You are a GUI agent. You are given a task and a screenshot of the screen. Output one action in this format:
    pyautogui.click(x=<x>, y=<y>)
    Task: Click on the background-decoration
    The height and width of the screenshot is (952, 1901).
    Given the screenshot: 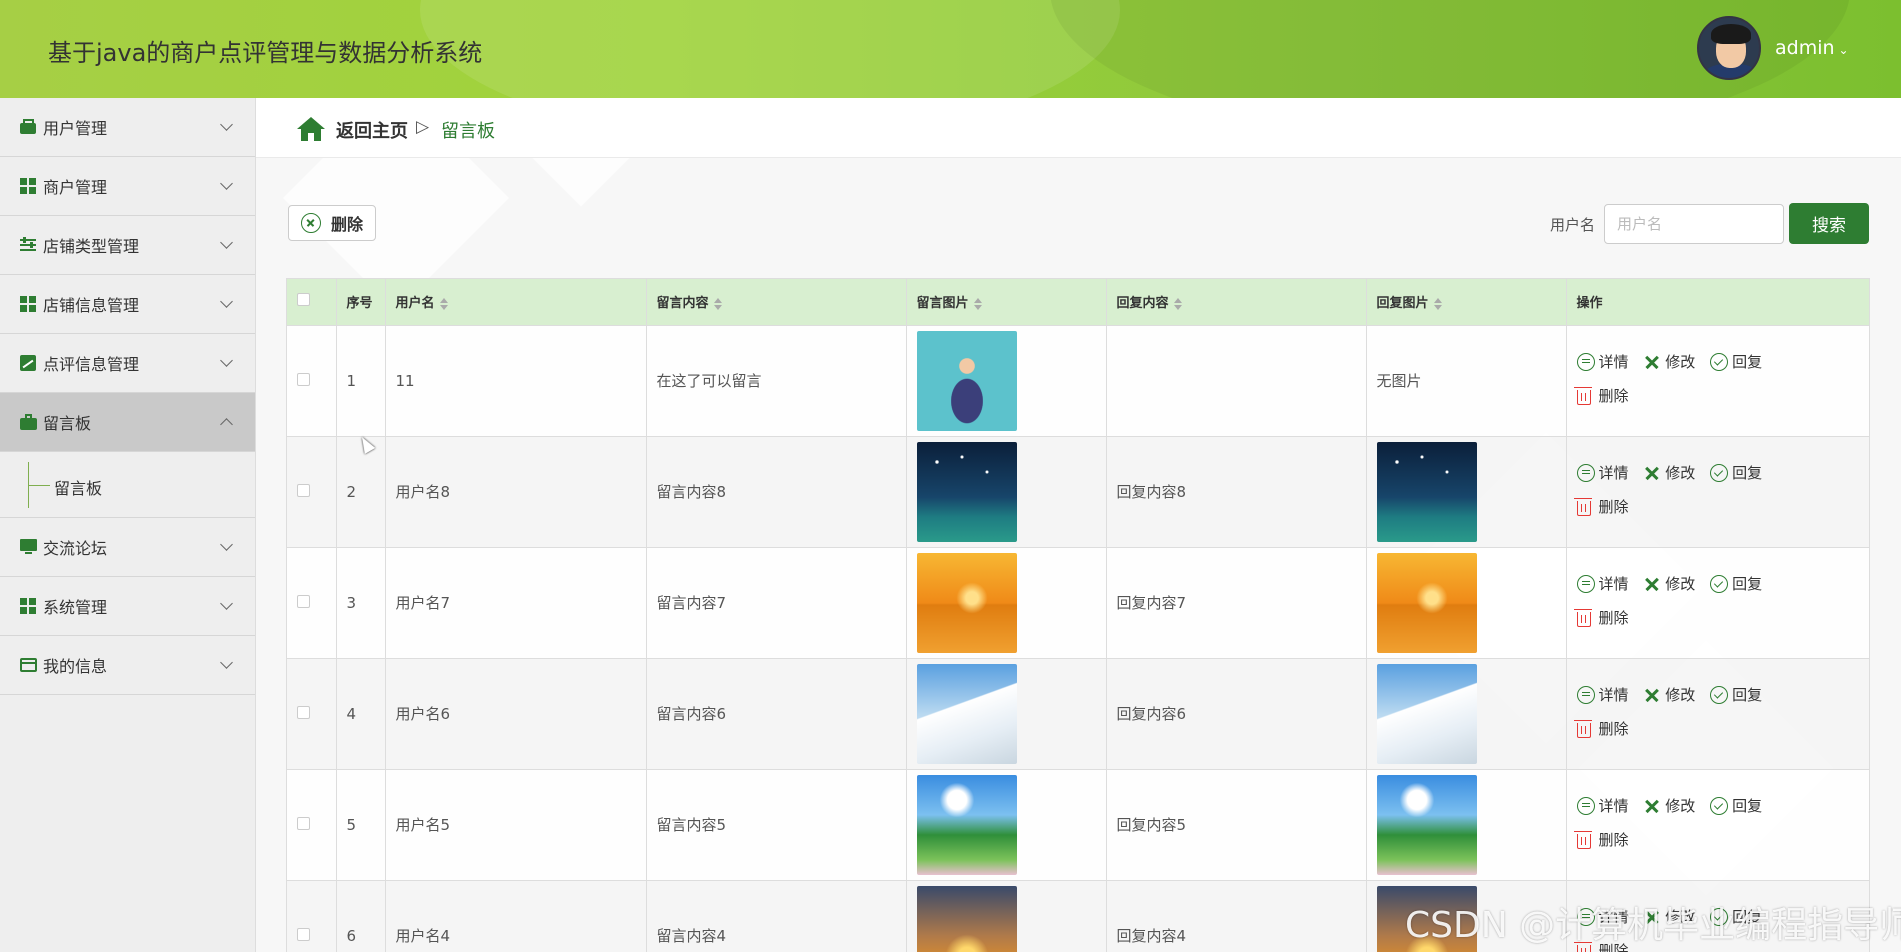 What is the action you would take?
    pyautogui.click(x=581, y=182)
    